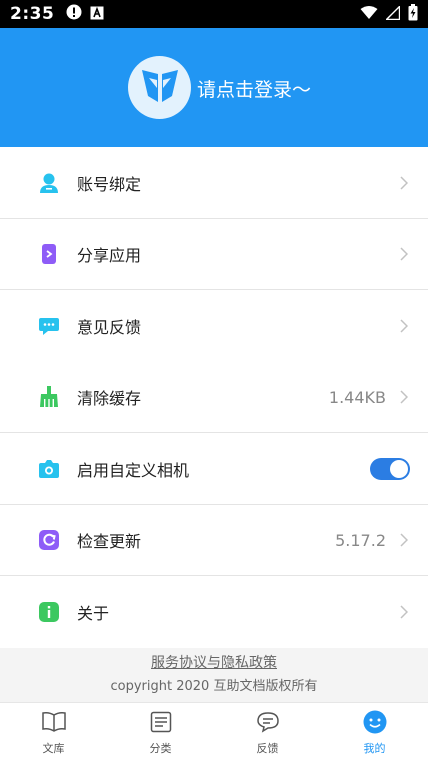  What do you see at coordinates (214, 612) in the screenshot?
I see `menu-item-about: 关于` at bounding box center [214, 612].